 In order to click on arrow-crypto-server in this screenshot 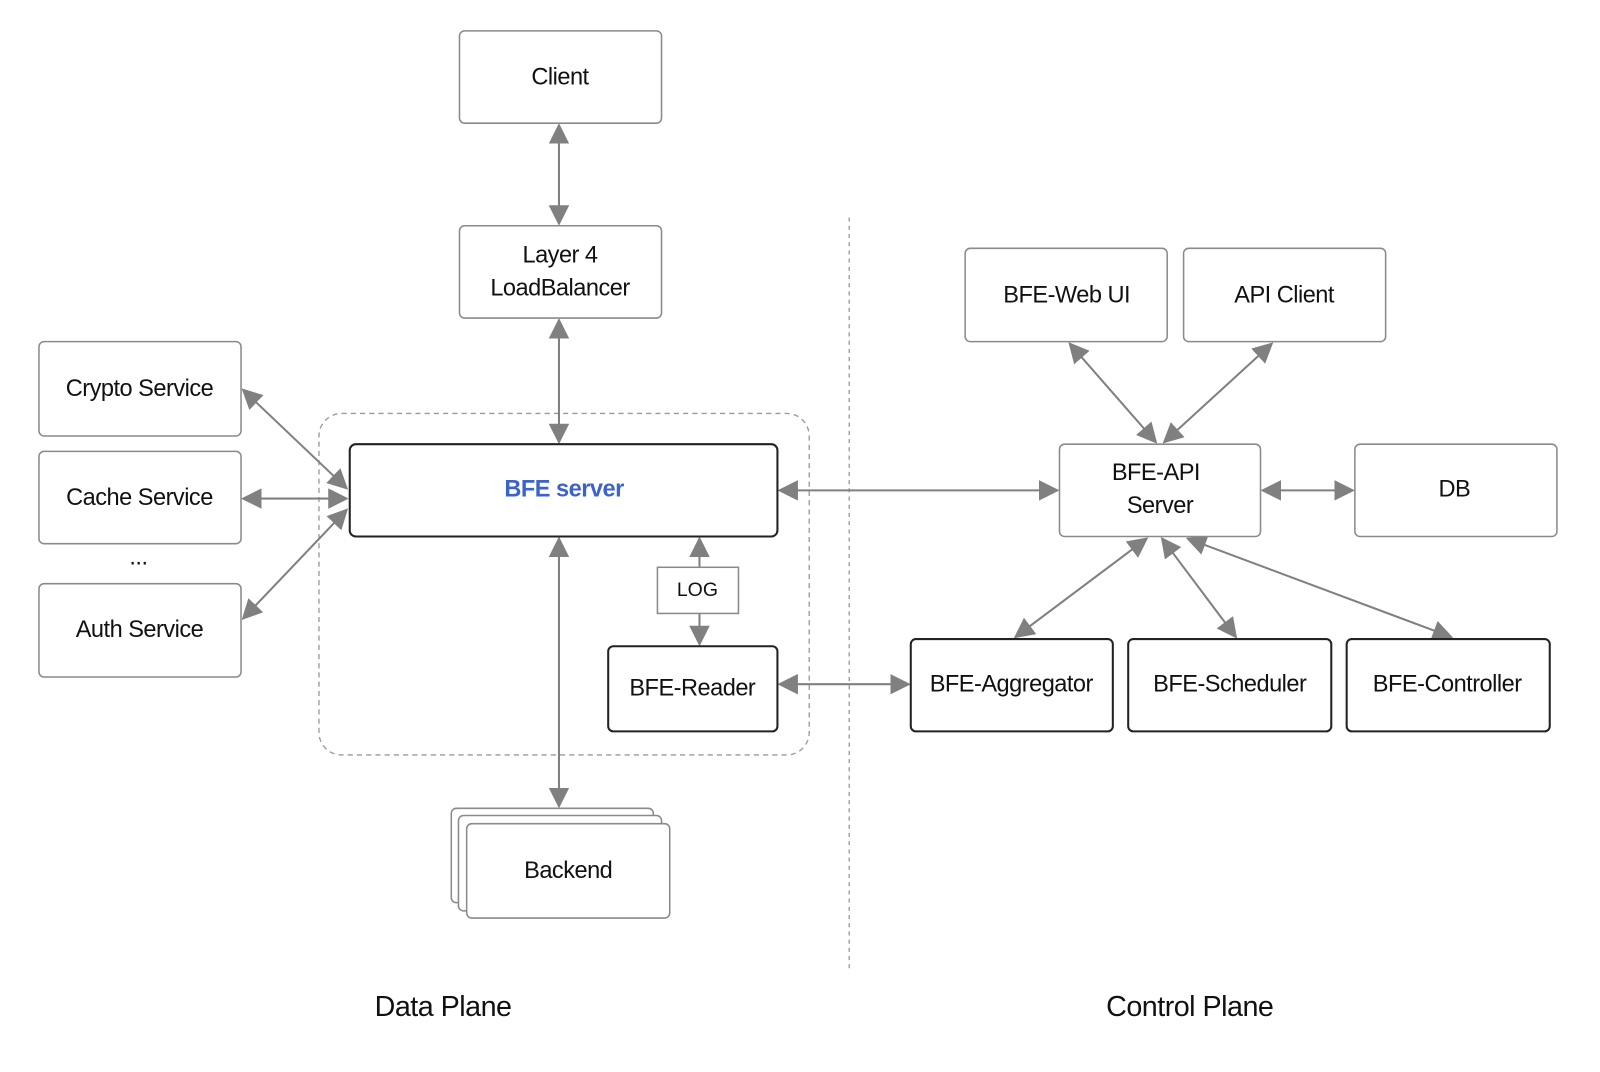, I will do `click(295, 439)`.